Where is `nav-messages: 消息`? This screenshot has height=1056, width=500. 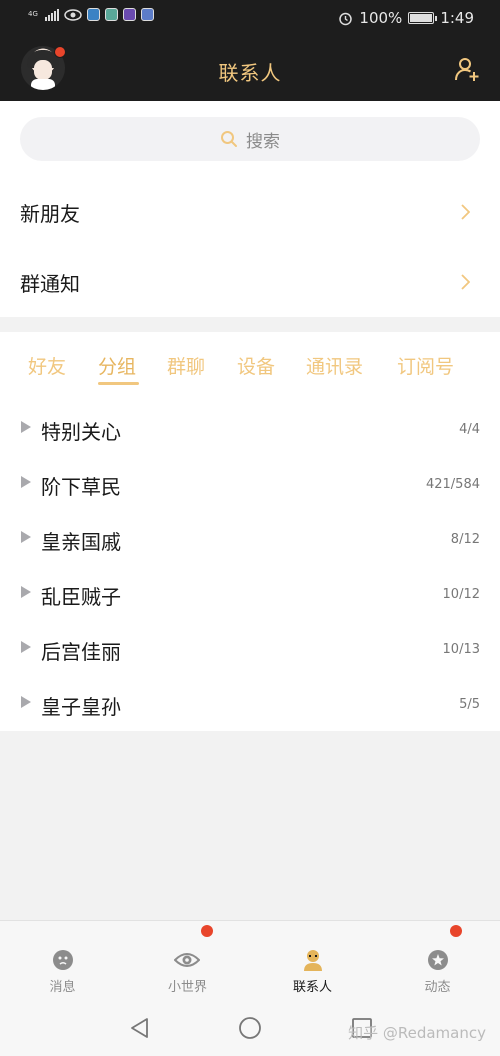 nav-messages: 消息 is located at coordinates (62, 961).